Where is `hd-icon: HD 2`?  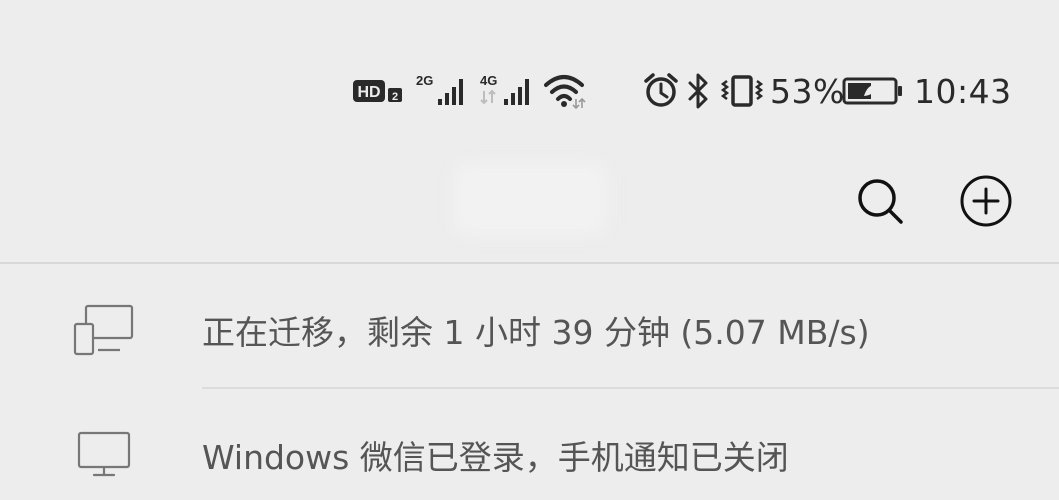
hd-icon: HD 2 is located at coordinates (378, 91).